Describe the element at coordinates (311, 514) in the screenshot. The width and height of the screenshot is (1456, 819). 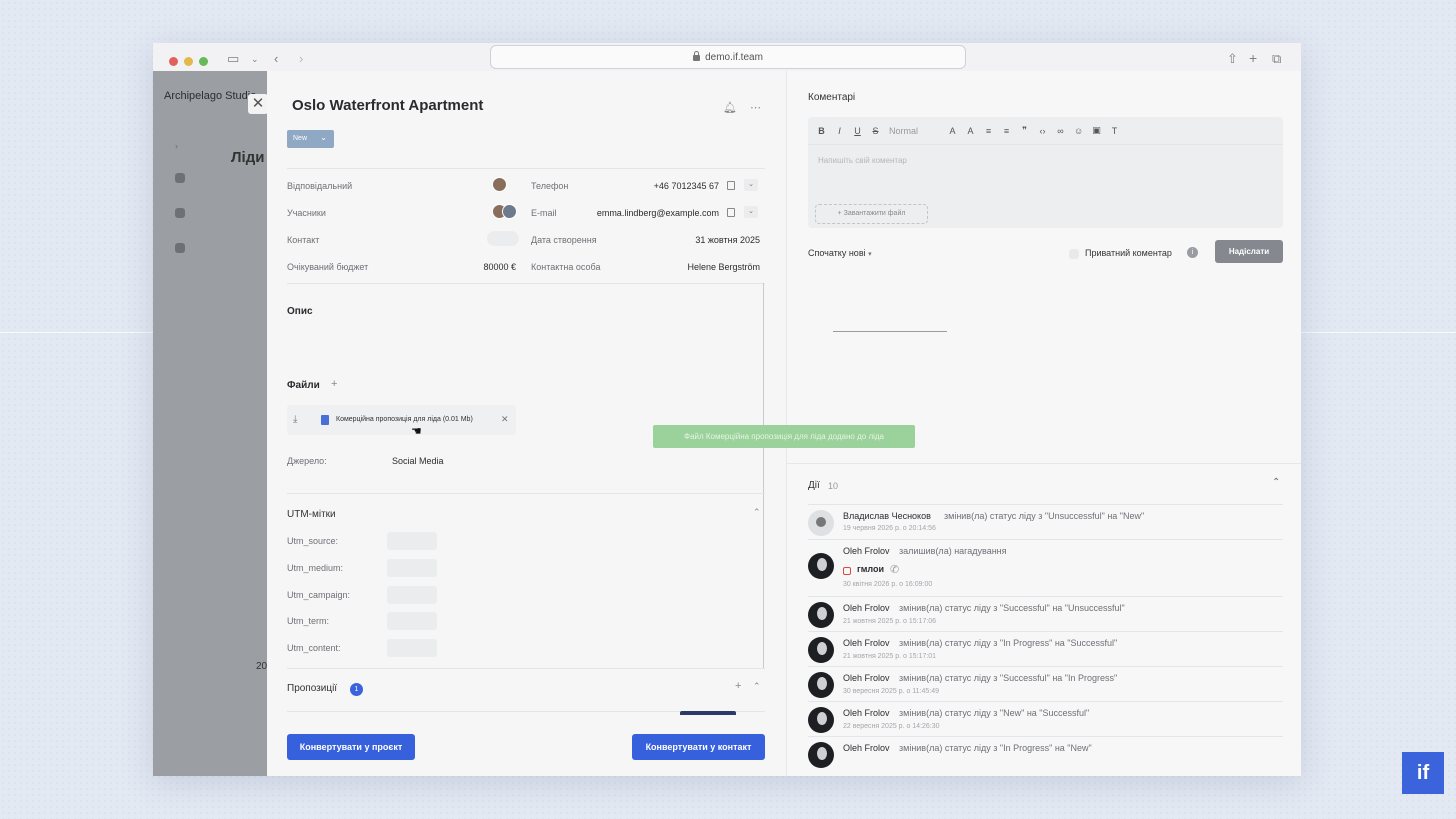
I see `utm-title: UTM-мітки` at that location.